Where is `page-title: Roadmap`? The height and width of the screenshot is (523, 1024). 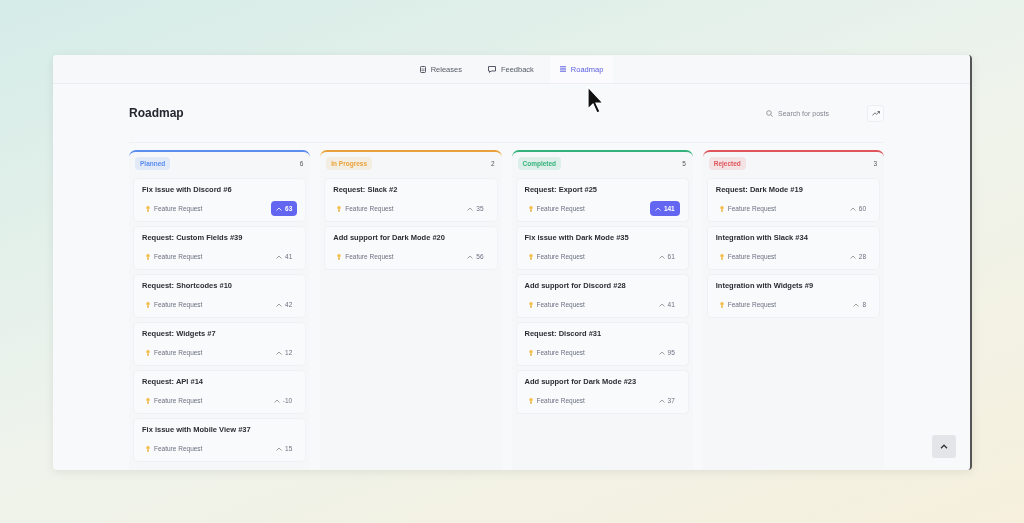
page-title: Roadmap is located at coordinates (156, 113).